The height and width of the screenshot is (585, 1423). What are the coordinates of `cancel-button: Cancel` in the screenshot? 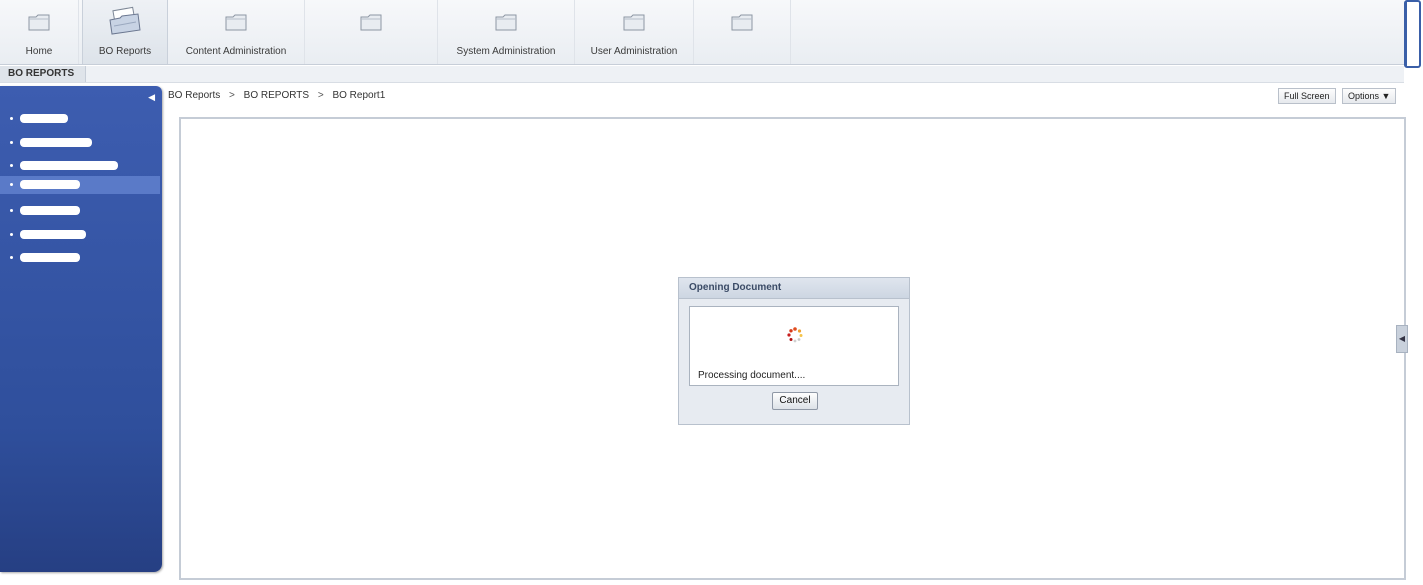 It's located at (795, 401).